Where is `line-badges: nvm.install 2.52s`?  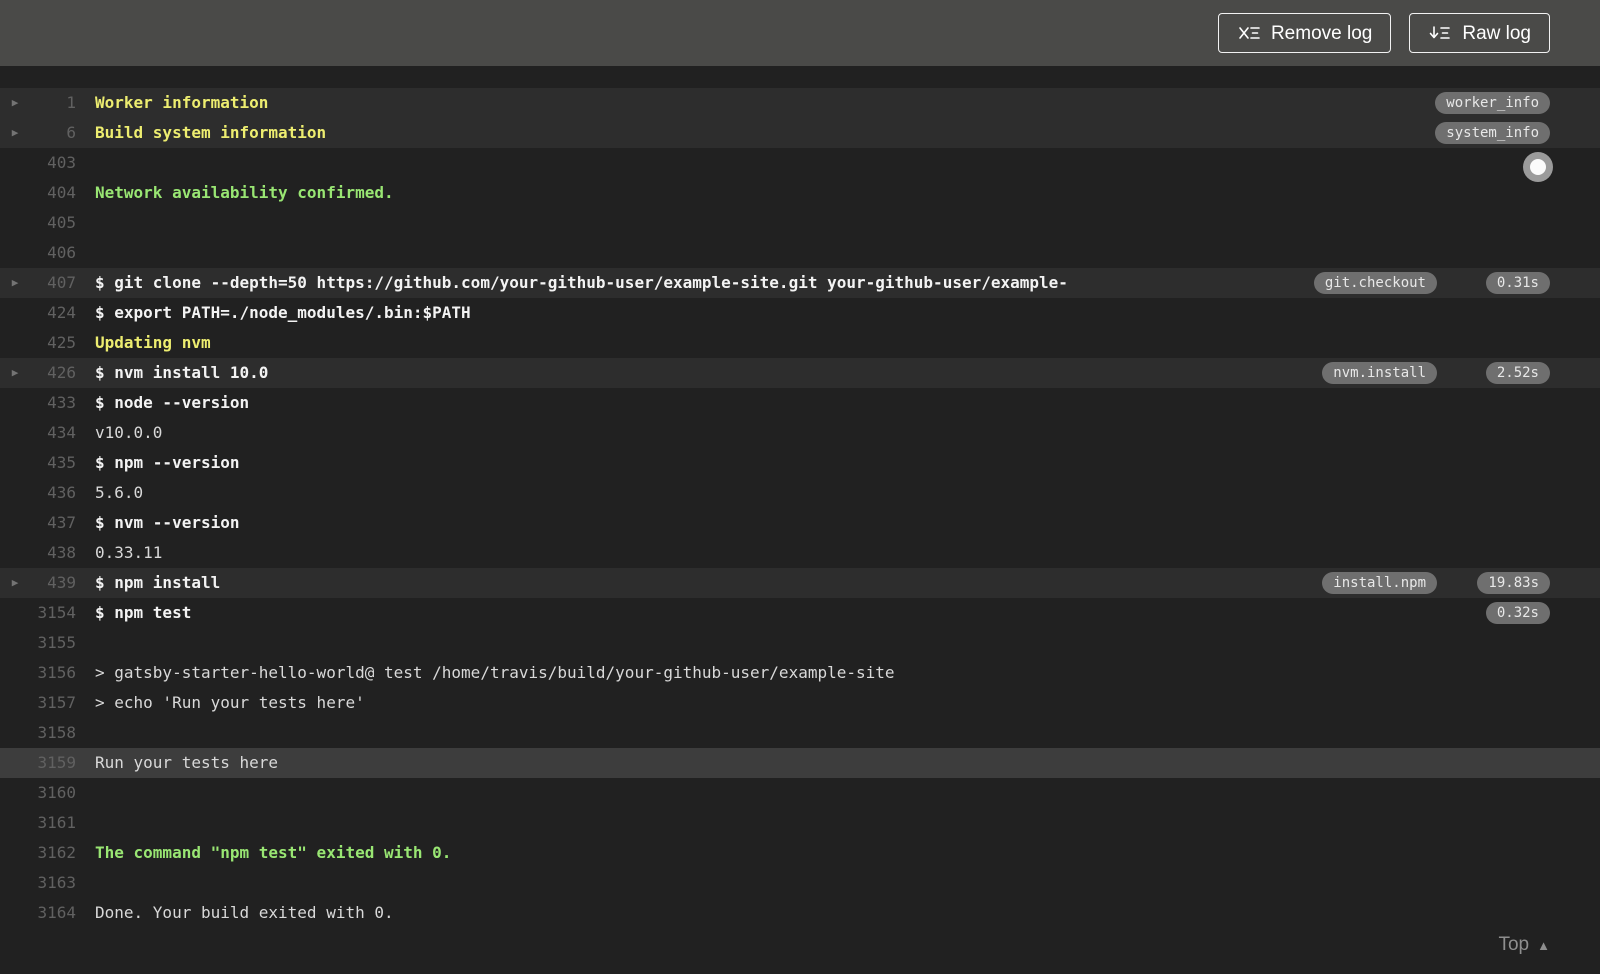 line-badges: nvm.install 2.52s is located at coordinates (1436, 373).